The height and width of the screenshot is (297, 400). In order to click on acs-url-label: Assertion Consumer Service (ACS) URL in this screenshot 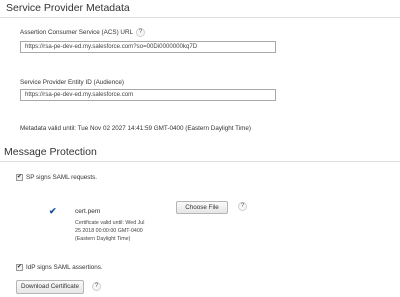, I will do `click(77, 32)`.